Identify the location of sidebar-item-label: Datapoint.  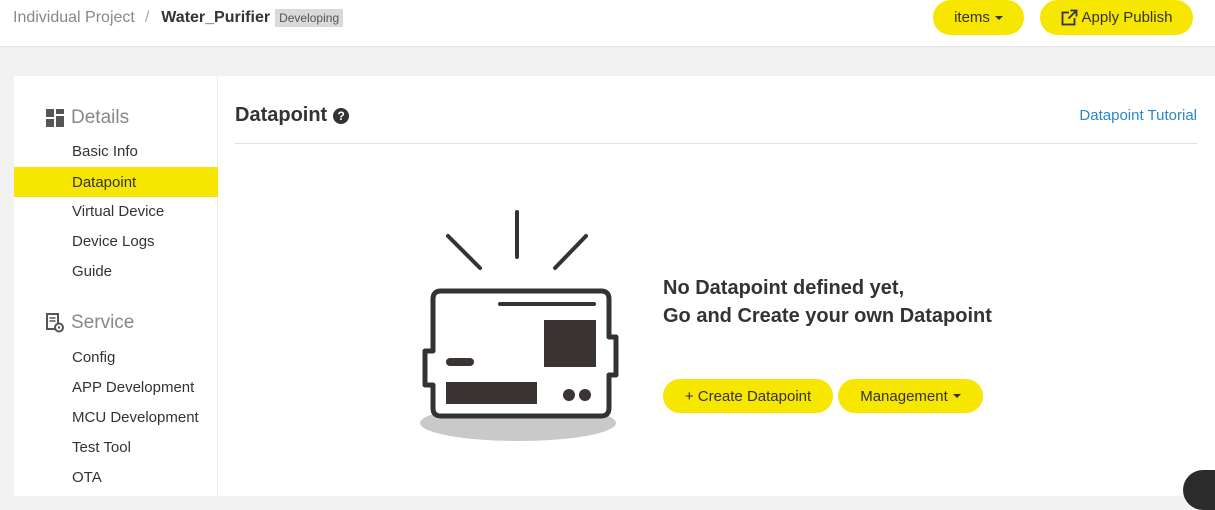
(104, 182).